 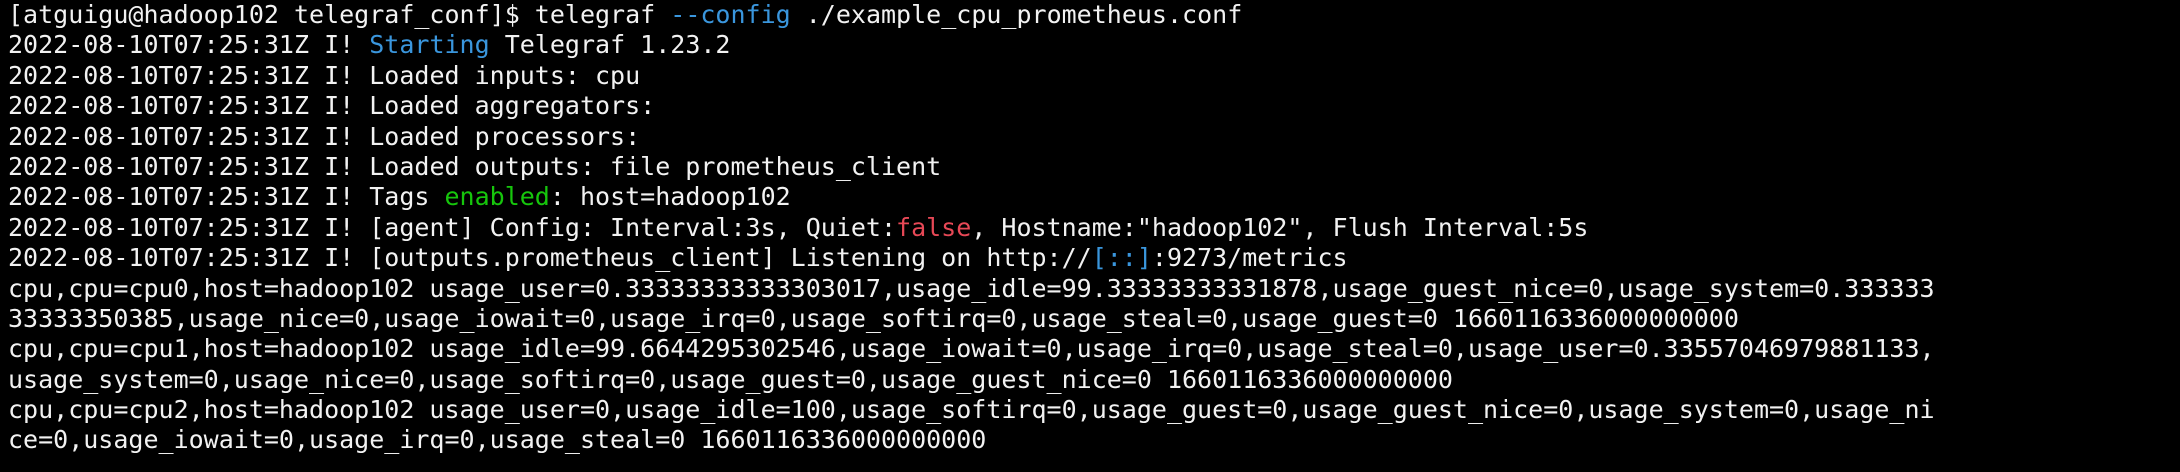 I want to click on log-message: Loaded aggregators:, so click(x=512, y=106).